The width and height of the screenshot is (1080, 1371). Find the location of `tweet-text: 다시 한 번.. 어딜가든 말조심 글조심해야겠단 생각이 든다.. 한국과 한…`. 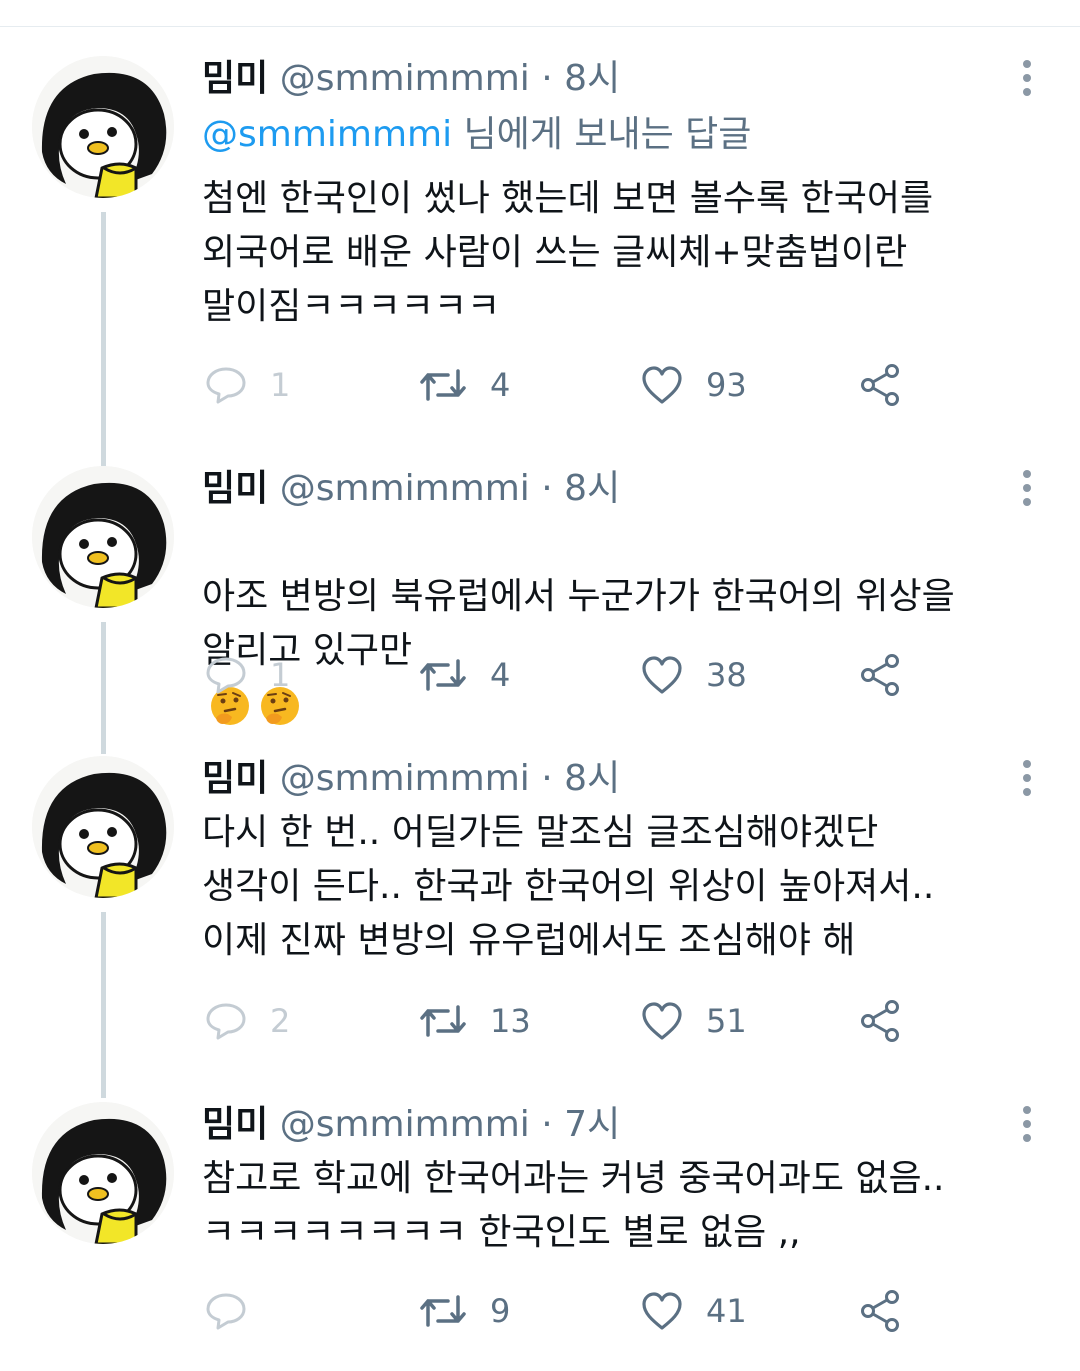

tweet-text: 다시 한 번.. 어딜가든 말조심 글조심해야겠단 생각이 든다.. 한국과 한… is located at coordinates (568, 886).